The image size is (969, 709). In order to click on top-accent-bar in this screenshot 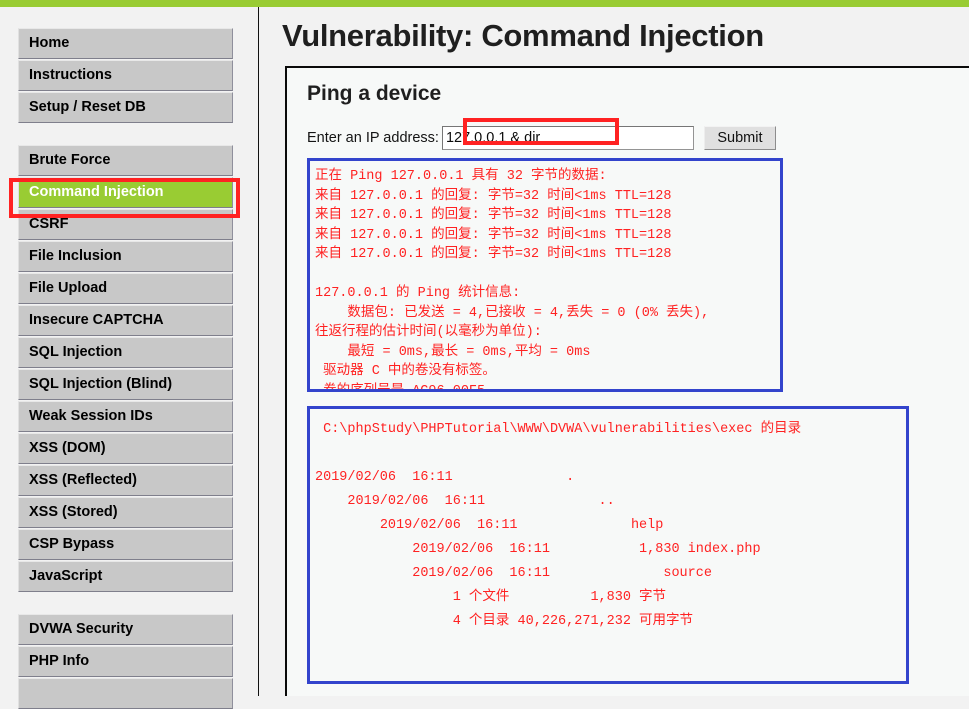, I will do `click(484, 3)`.